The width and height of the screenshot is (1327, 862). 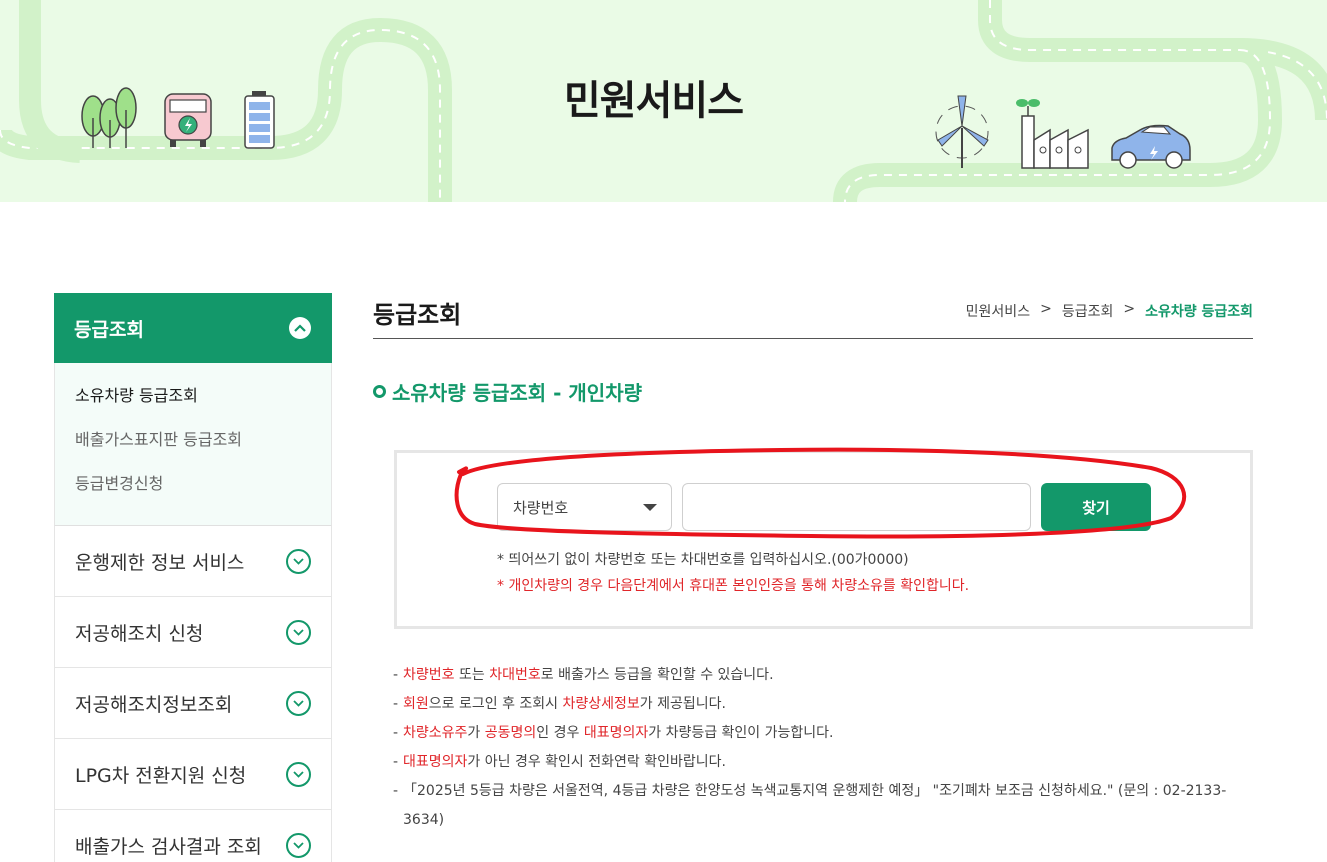 I want to click on breadcrumb-item: 등급조회, so click(x=1088, y=311).